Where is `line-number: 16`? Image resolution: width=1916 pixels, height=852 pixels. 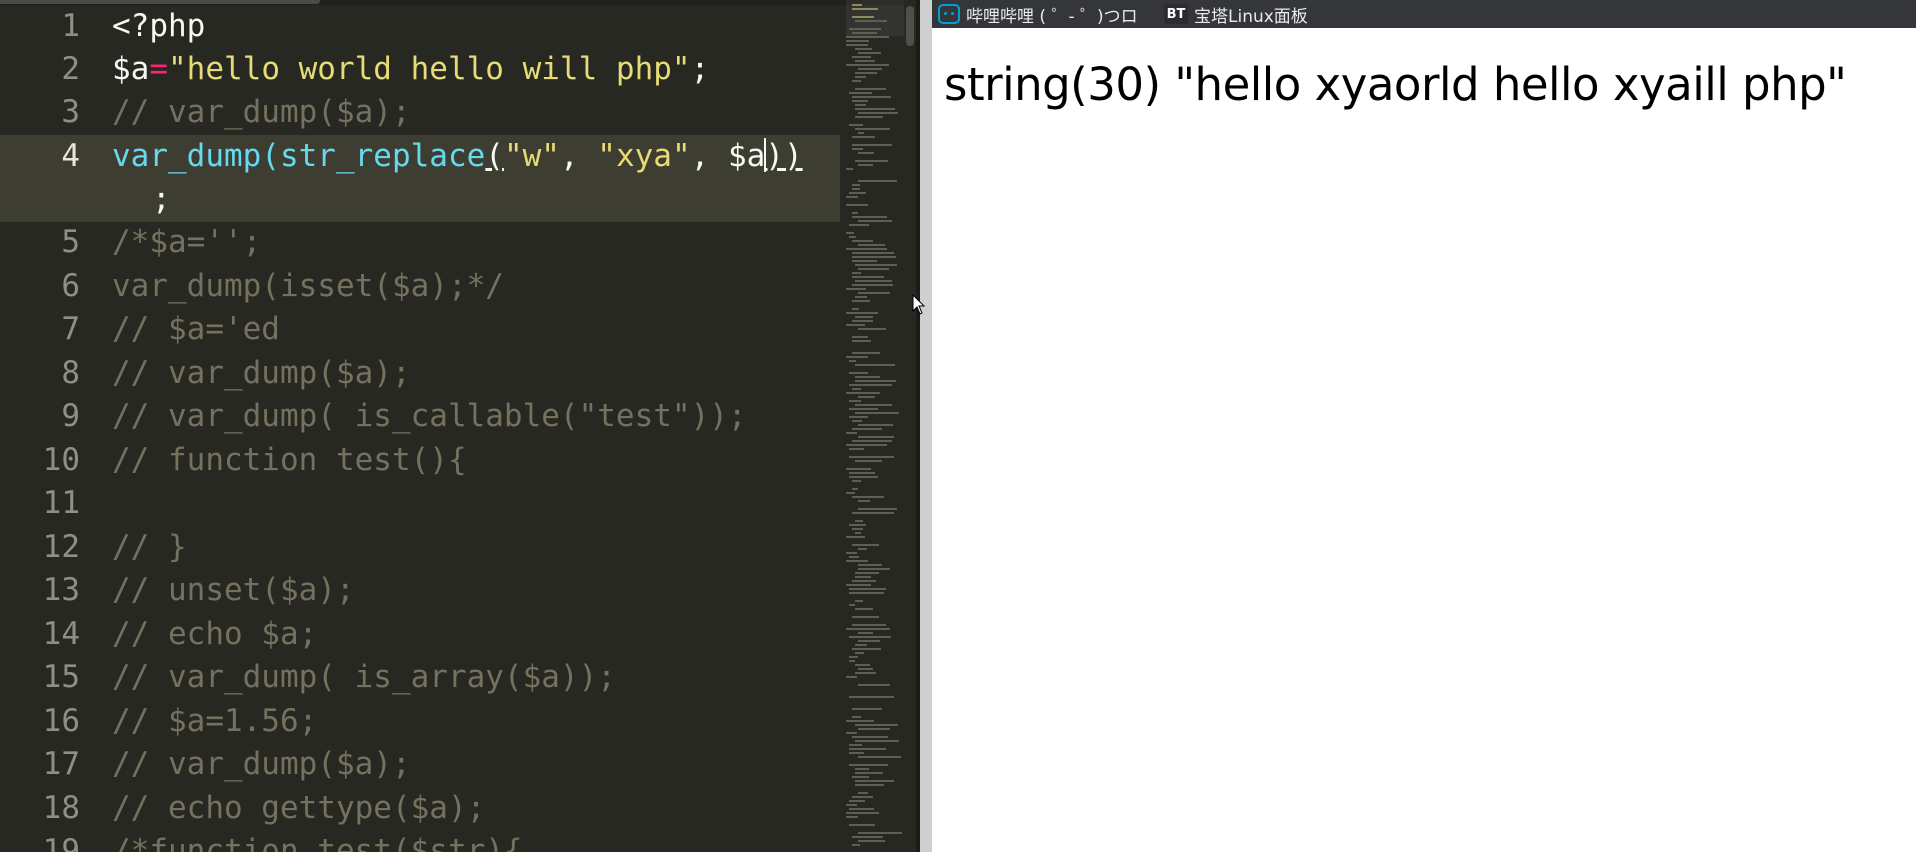 line-number: 16 is located at coordinates (61, 721).